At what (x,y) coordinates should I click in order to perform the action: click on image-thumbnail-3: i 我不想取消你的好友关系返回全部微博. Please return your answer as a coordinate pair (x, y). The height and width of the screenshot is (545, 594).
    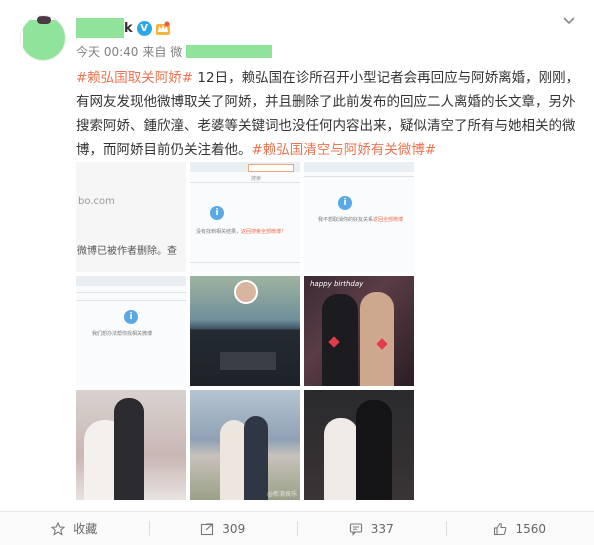
    Looking at the image, I should click on (359, 217).